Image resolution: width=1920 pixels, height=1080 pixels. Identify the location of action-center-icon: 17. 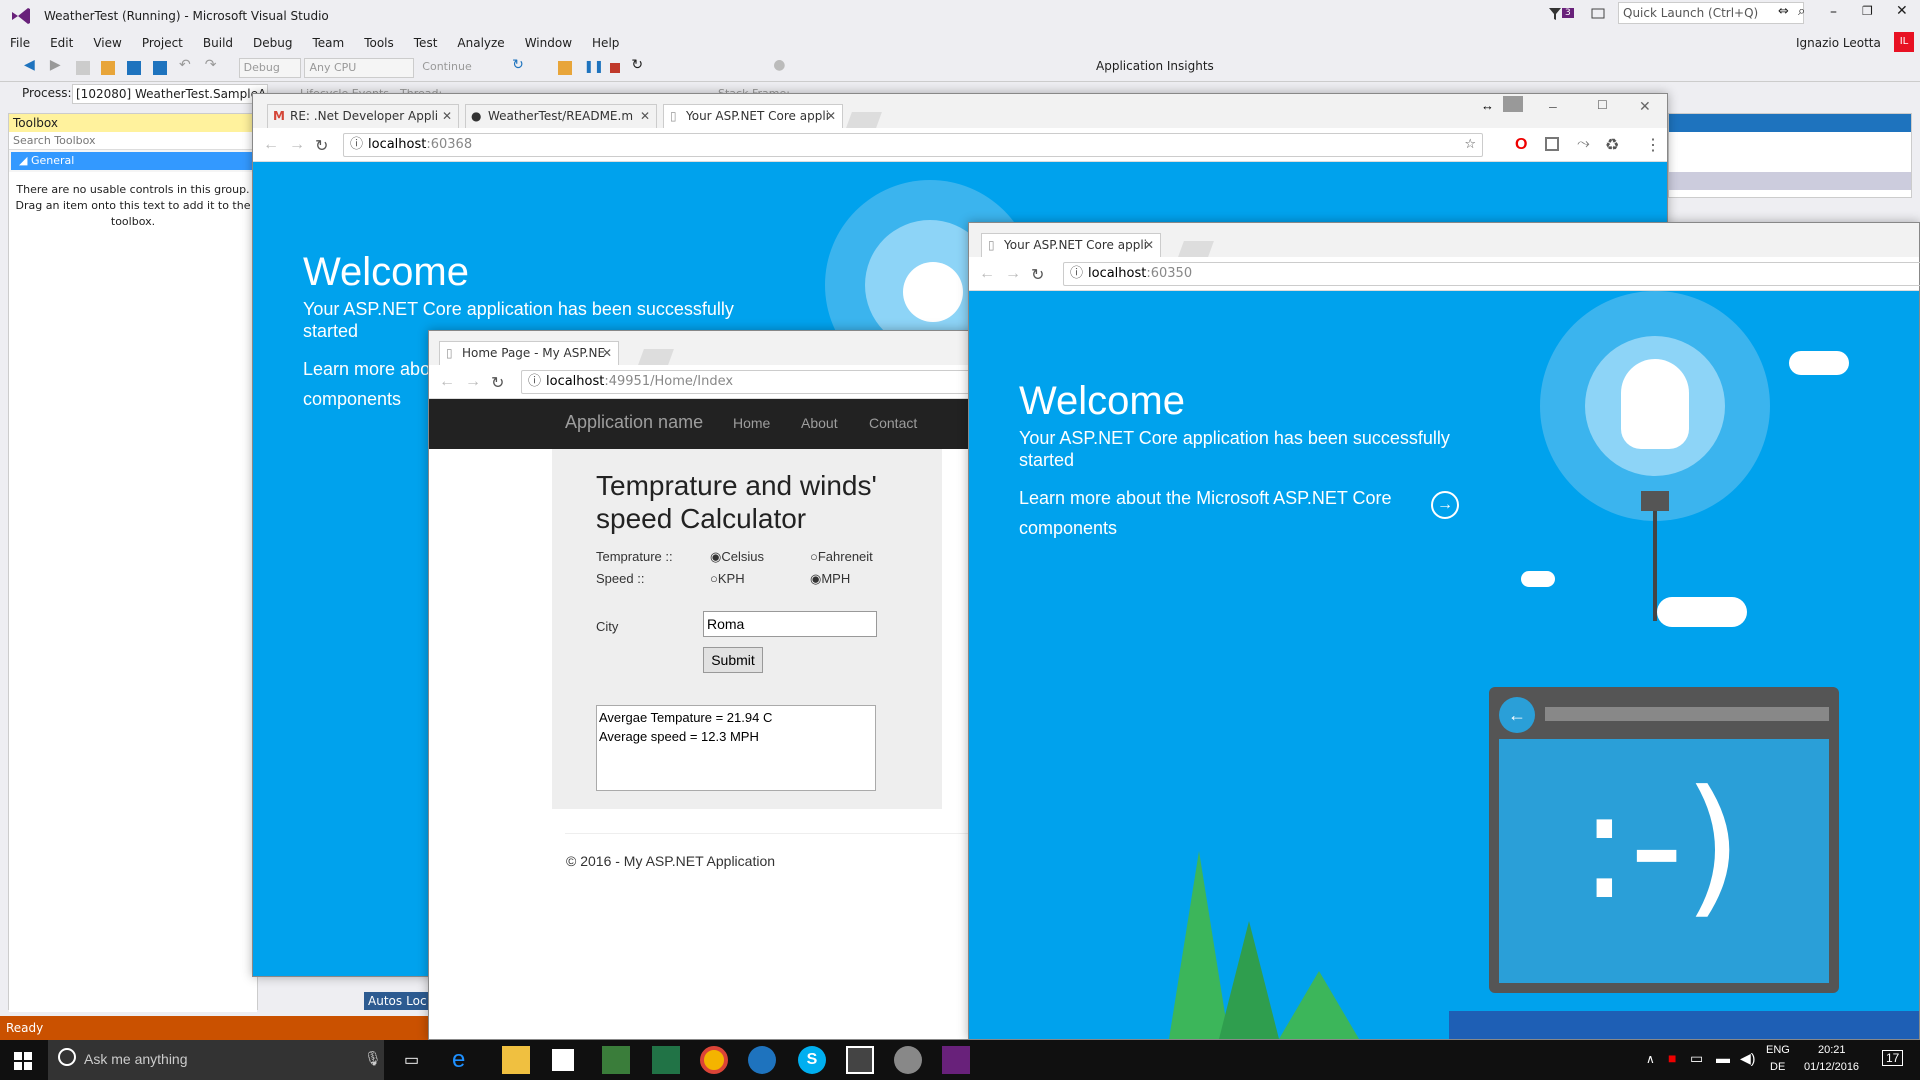
(1893, 1058).